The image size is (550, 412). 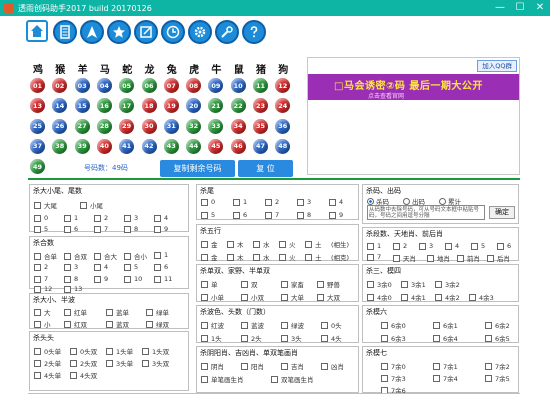 I want to click on filter-checkbox: 1头, so click(x=211, y=338).